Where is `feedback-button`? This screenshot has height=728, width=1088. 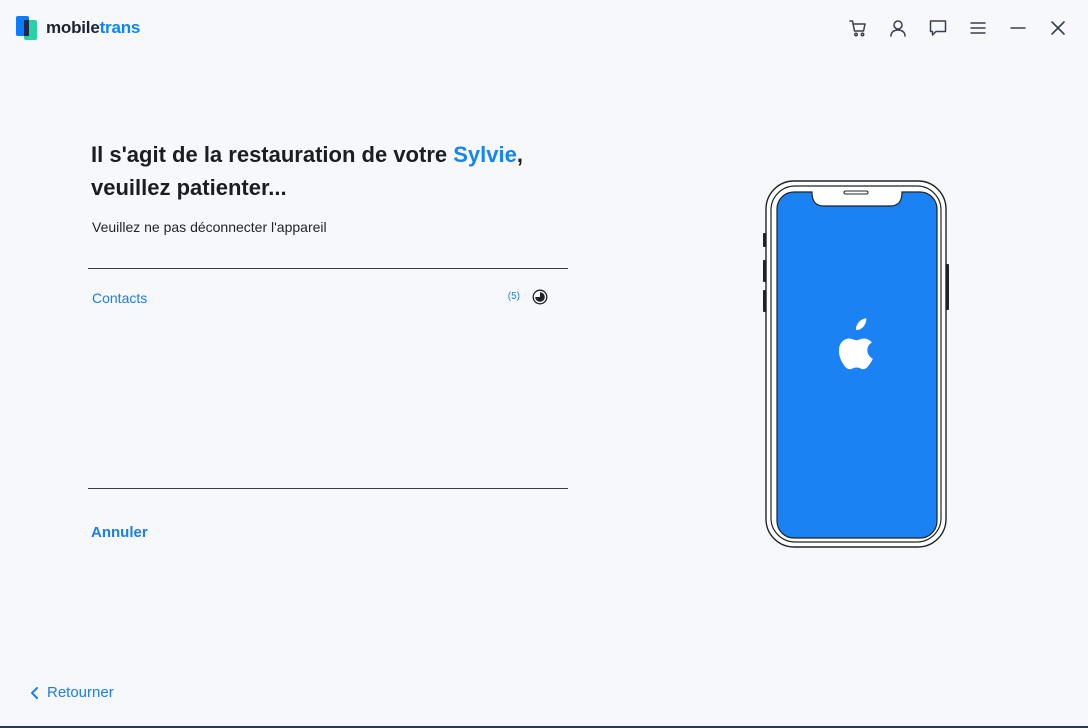
feedback-button is located at coordinates (938, 28).